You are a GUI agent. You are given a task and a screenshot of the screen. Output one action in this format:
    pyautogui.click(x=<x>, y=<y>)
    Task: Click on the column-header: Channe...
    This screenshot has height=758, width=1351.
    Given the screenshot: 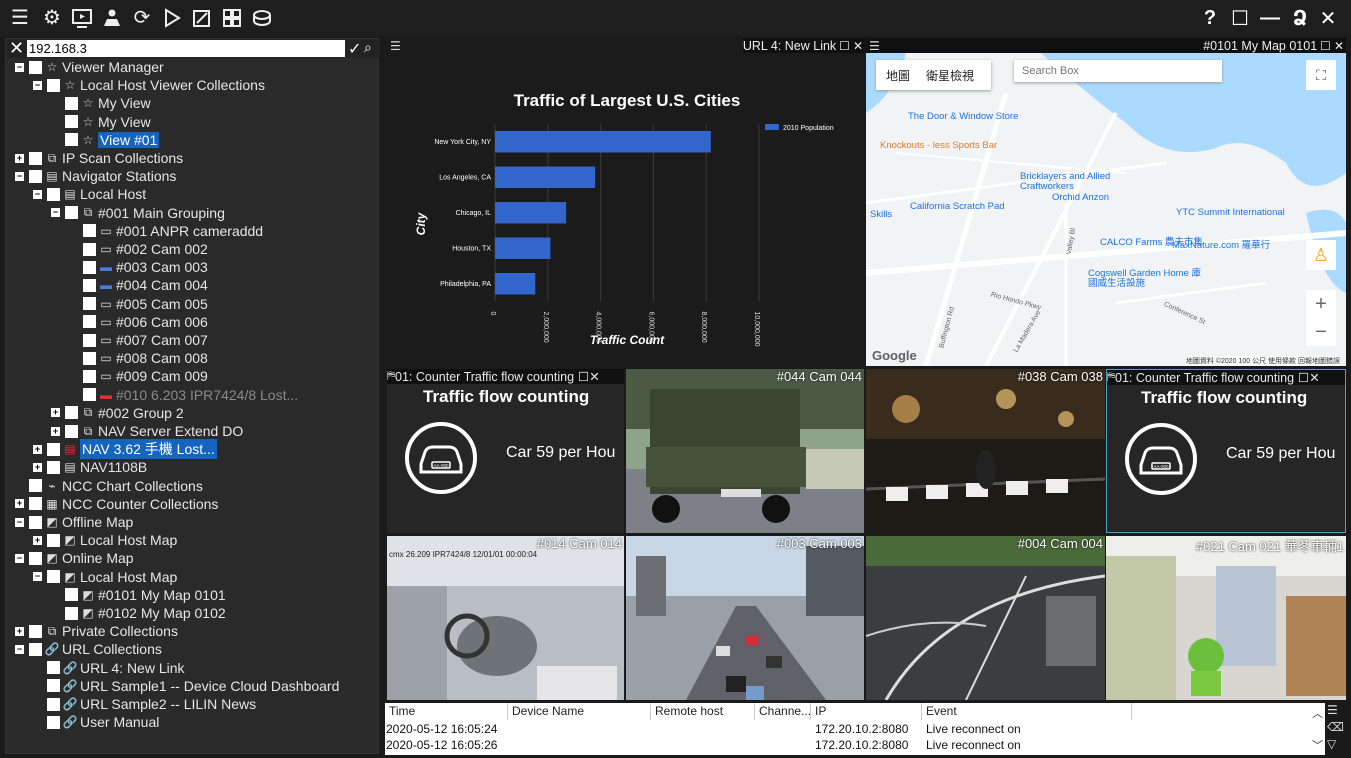 What is the action you would take?
    pyautogui.click(x=783, y=711)
    